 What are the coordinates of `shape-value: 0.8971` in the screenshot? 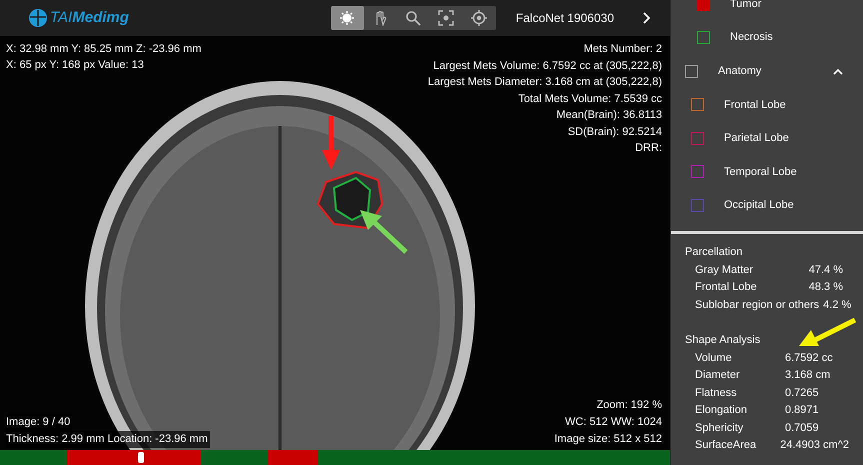 It's located at (802, 410).